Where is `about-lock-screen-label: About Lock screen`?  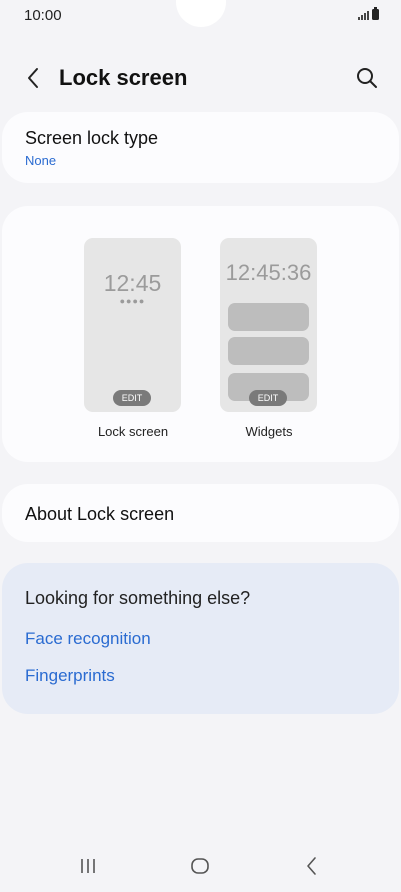 about-lock-screen-label: About Lock screen is located at coordinates (100, 514).